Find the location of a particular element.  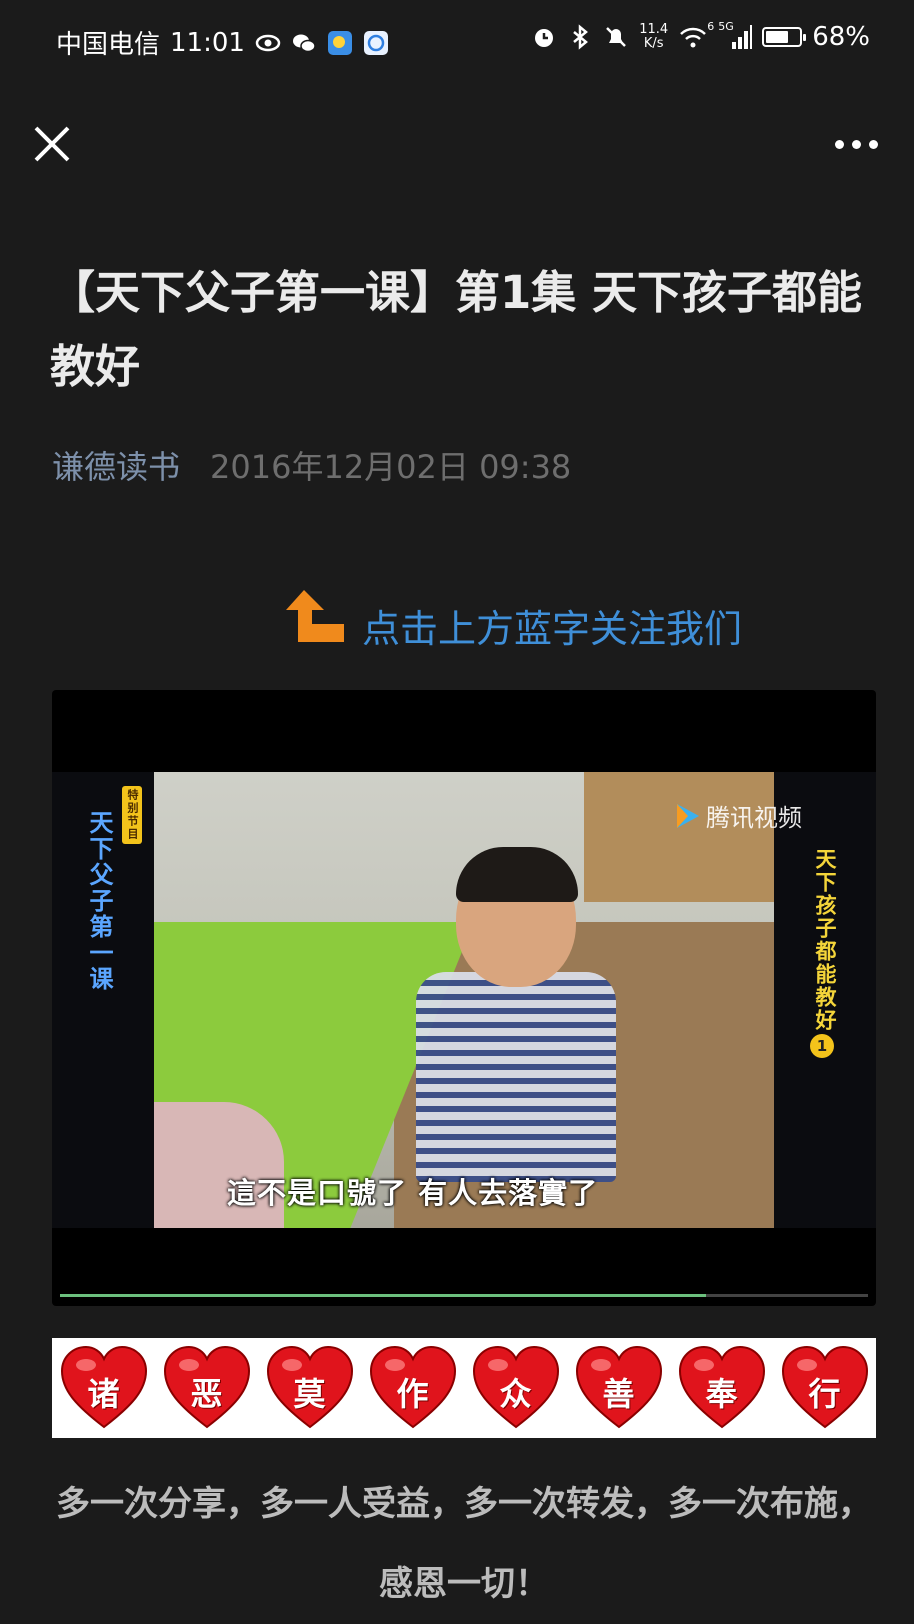

chat-app-icon is located at coordinates (375, 42).